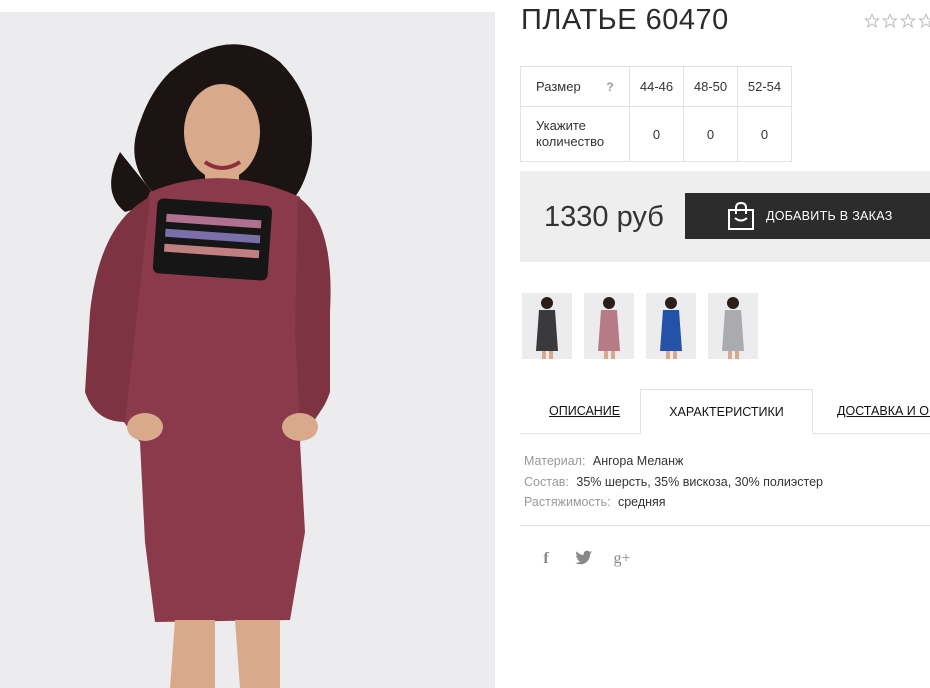  Describe the element at coordinates (883, 411) in the screenshot. I see `tab-delivery-payment: ДОСТАВКА И ОПЛАТА` at that location.